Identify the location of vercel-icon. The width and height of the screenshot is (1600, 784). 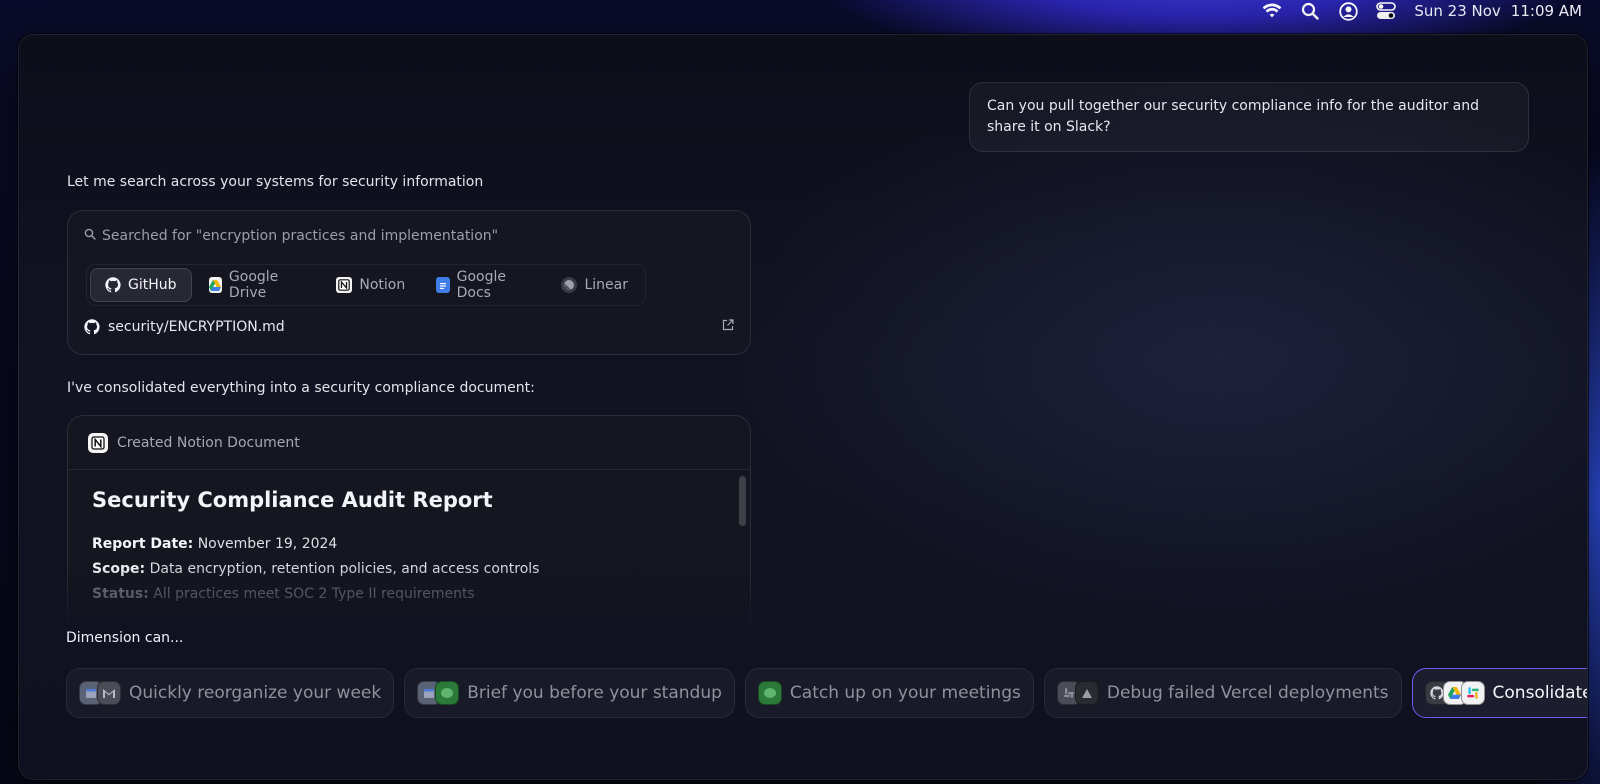
(1086, 693).